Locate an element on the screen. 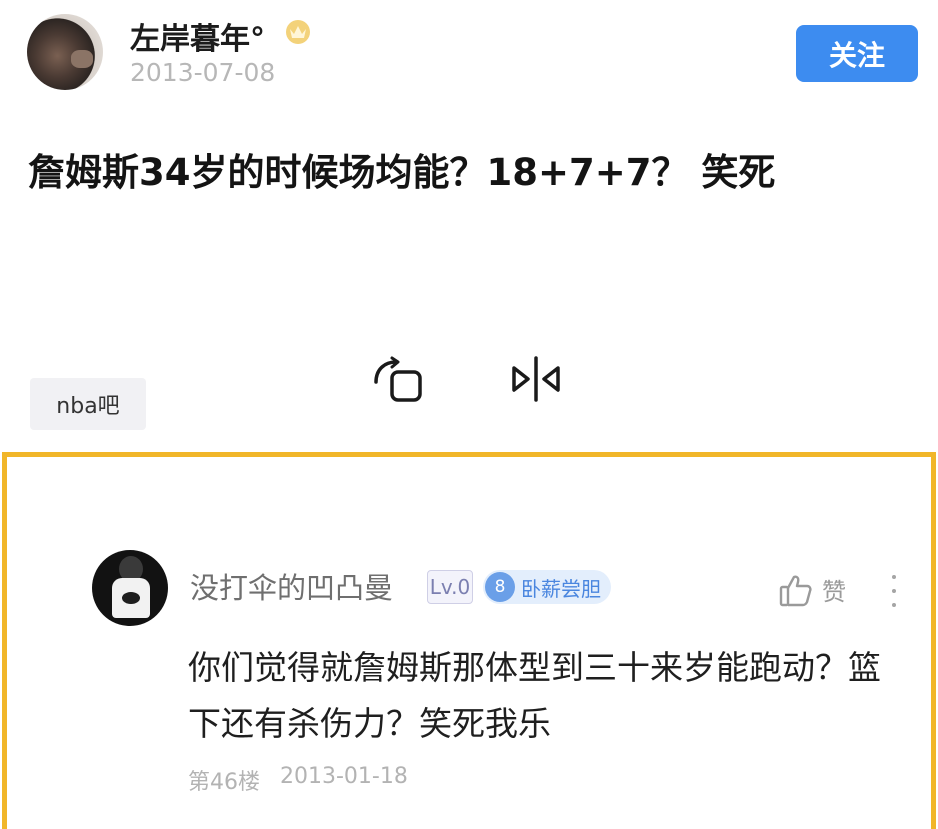  author-avatar is located at coordinates (65, 52).